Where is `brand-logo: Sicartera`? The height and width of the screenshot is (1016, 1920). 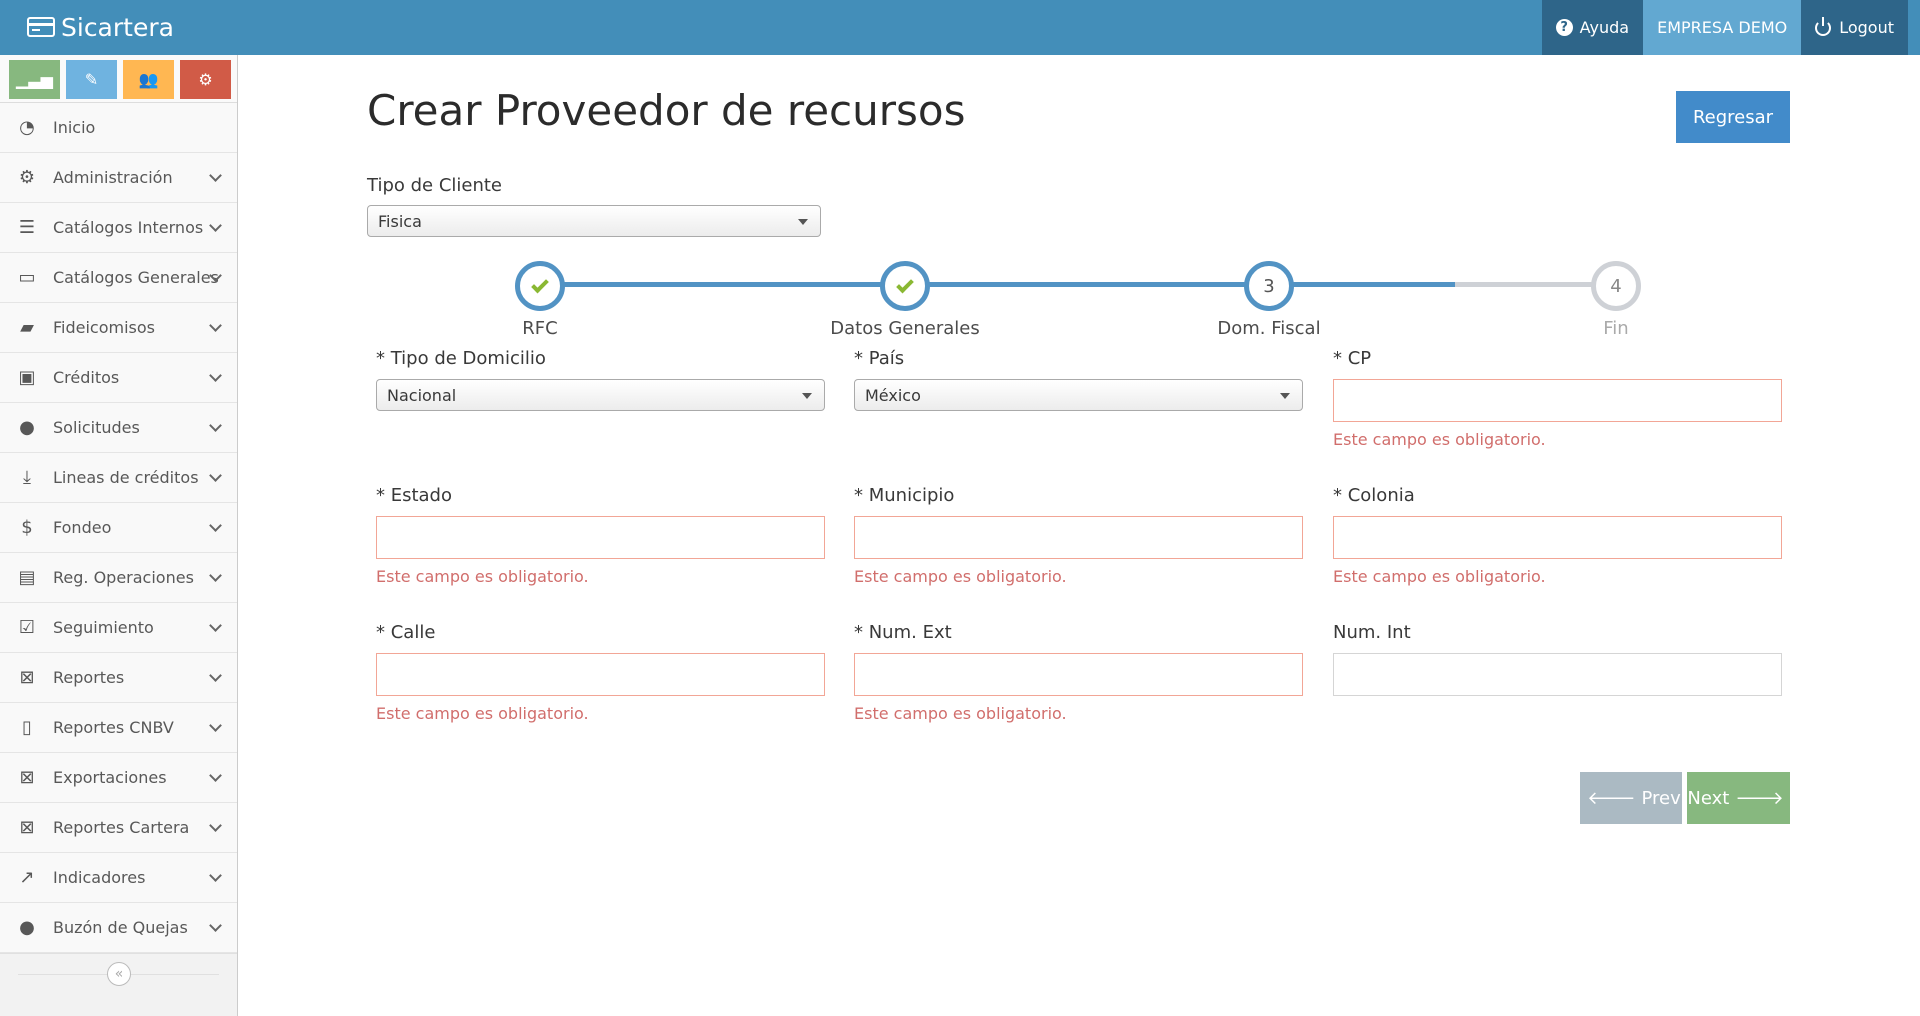 brand-logo: Sicartera is located at coordinates (100, 27).